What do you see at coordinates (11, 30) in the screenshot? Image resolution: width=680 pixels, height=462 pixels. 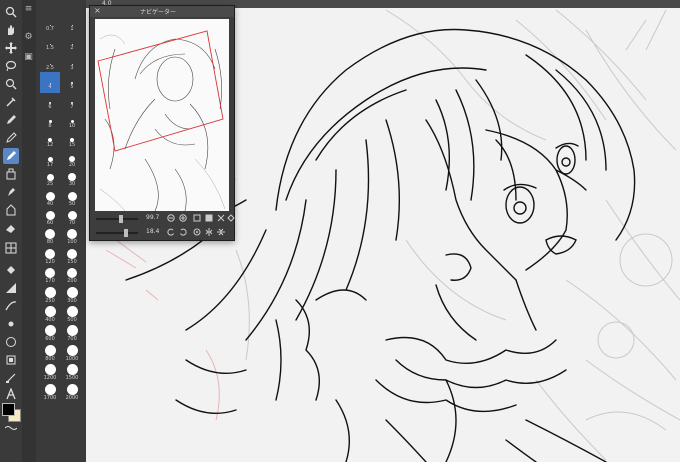 I see `hand-icon` at bounding box center [11, 30].